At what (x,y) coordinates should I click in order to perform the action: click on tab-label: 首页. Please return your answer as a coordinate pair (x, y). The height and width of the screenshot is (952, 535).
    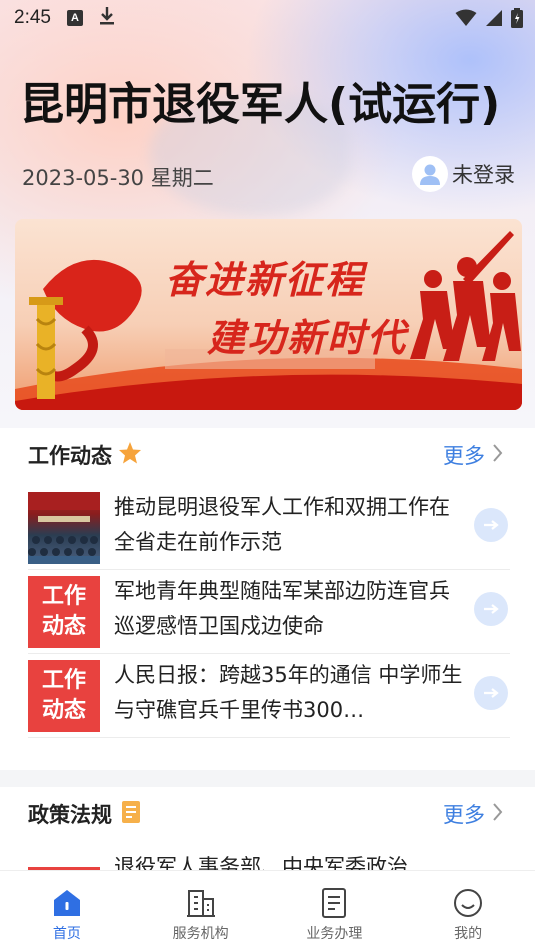
    Looking at the image, I should click on (66, 934).